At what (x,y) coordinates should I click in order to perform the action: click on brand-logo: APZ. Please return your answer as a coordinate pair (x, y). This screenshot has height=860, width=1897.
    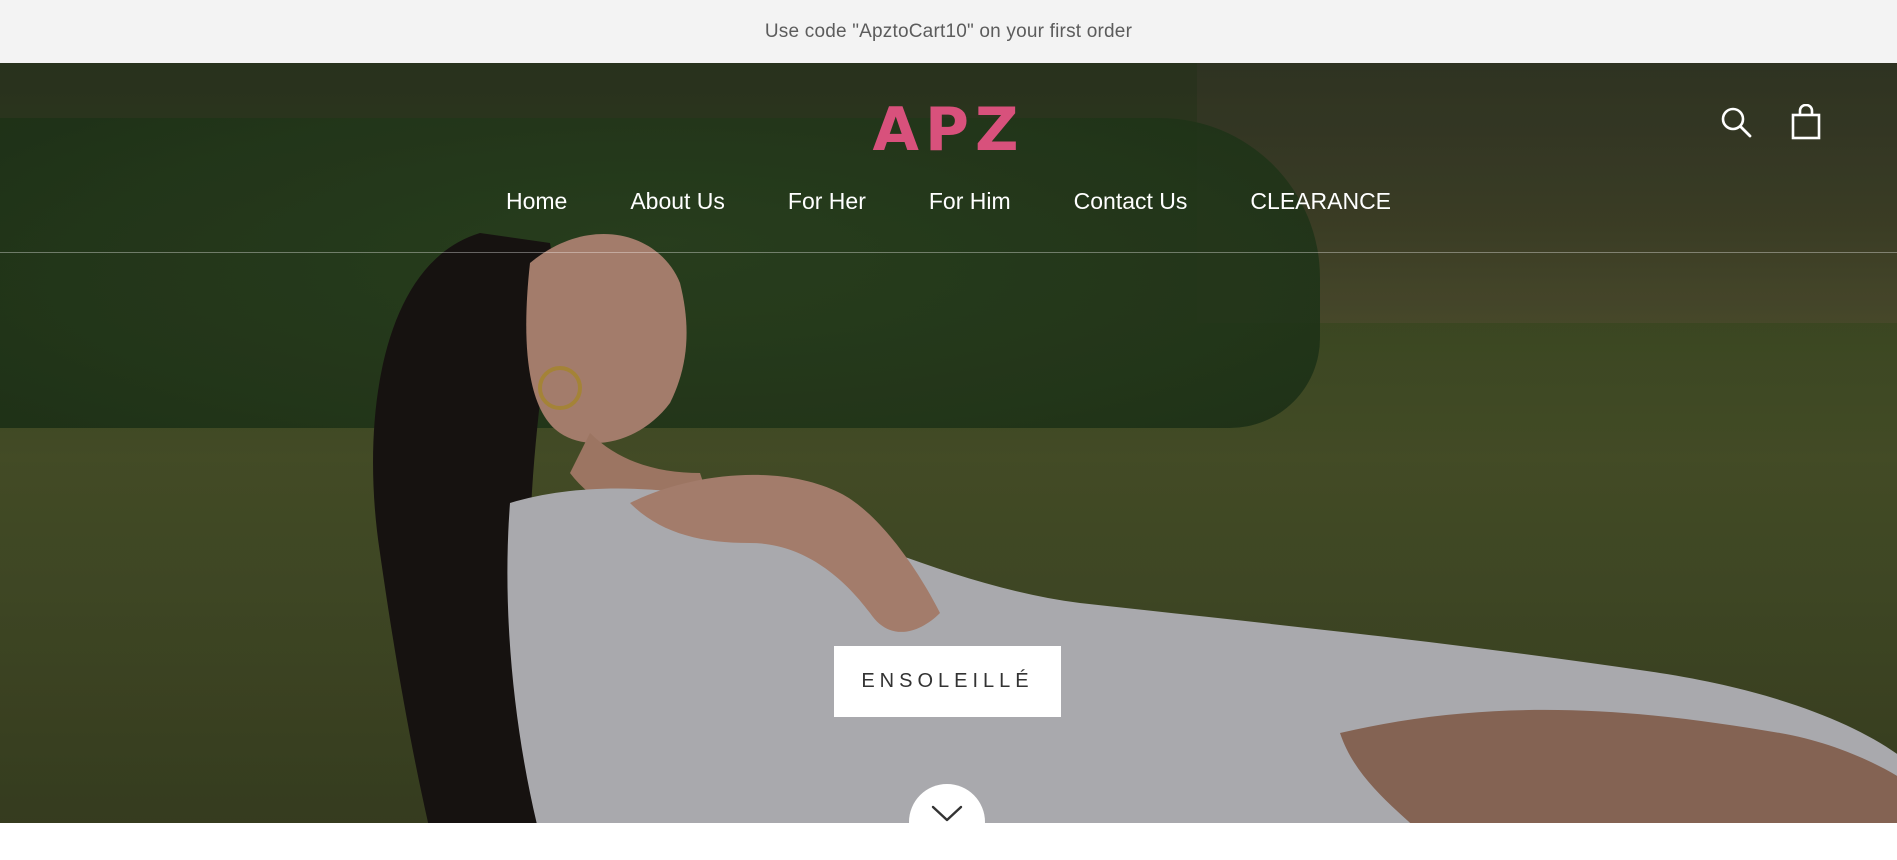
    Looking at the image, I should click on (948, 130).